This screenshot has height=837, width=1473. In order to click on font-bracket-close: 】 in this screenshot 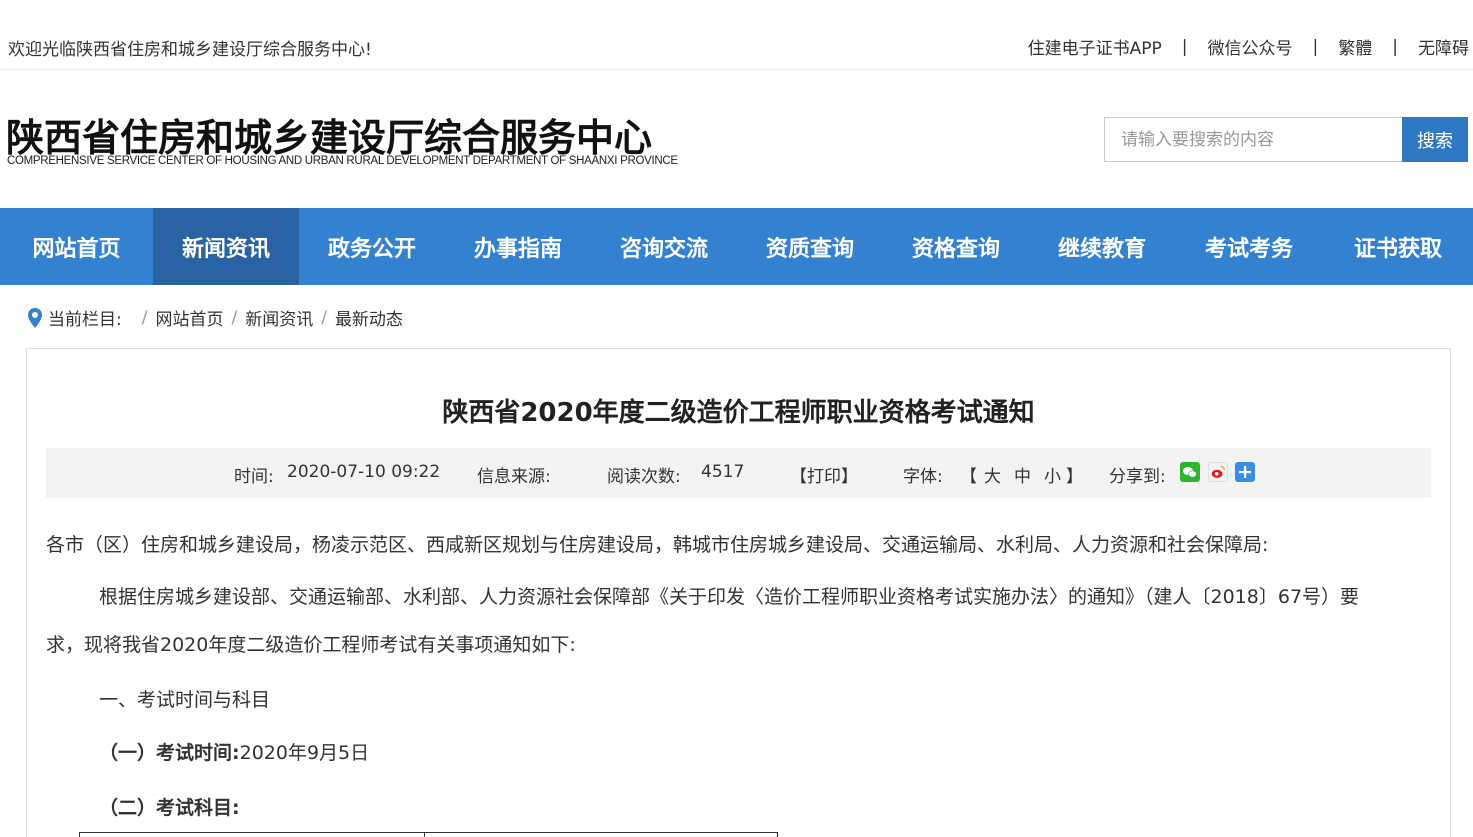, I will do `click(1074, 477)`.